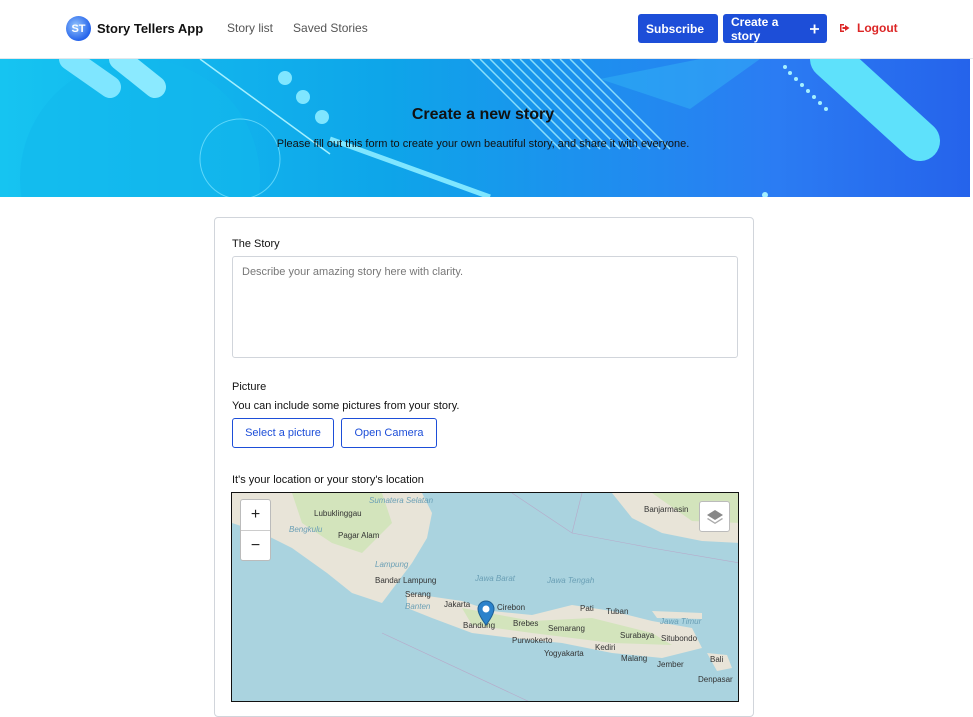 The width and height of the screenshot is (973, 717). Describe the element at coordinates (679, 638) in the screenshot. I see `map-label: Situbondo` at that location.